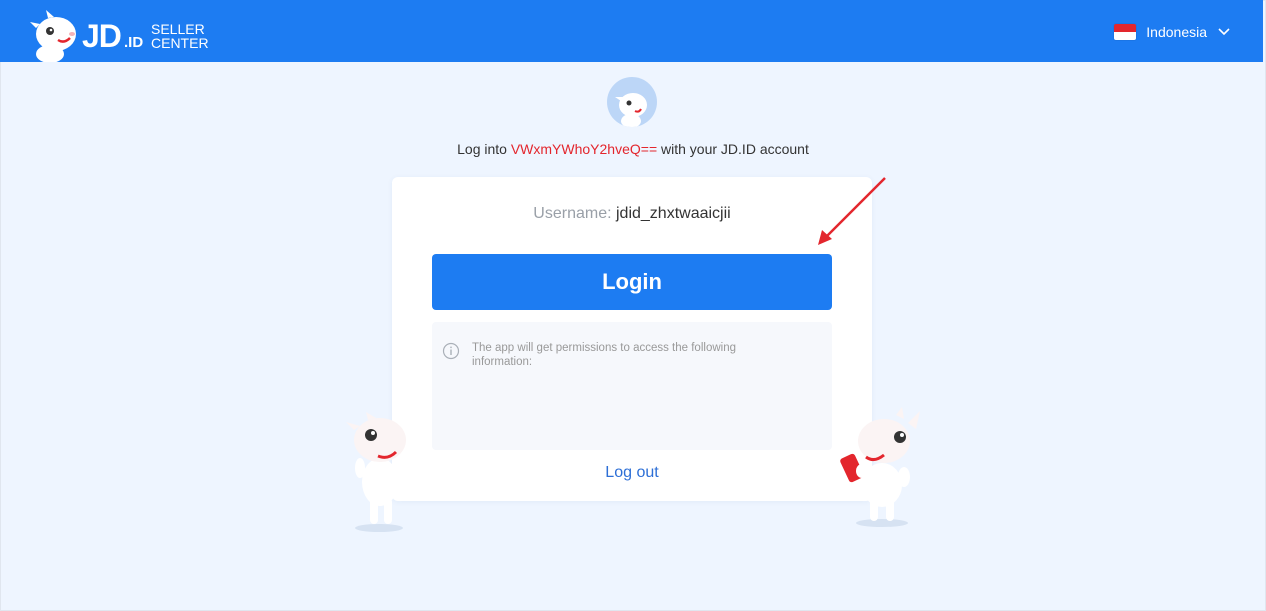 The height and width of the screenshot is (611, 1266). I want to click on jd-seller-center-logo: JD .ID SELLER CENTER, so click(128, 35).